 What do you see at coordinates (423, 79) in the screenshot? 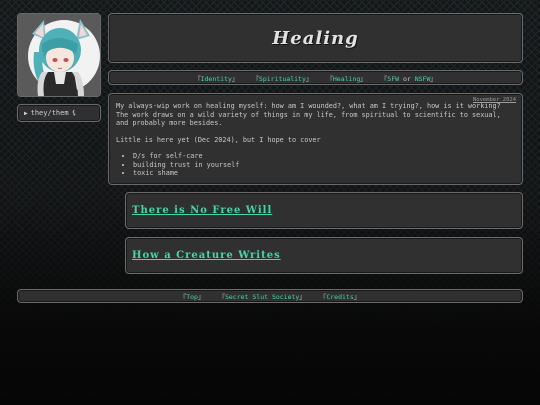
I see `nav-link-nsfw: NSFW` at bounding box center [423, 79].